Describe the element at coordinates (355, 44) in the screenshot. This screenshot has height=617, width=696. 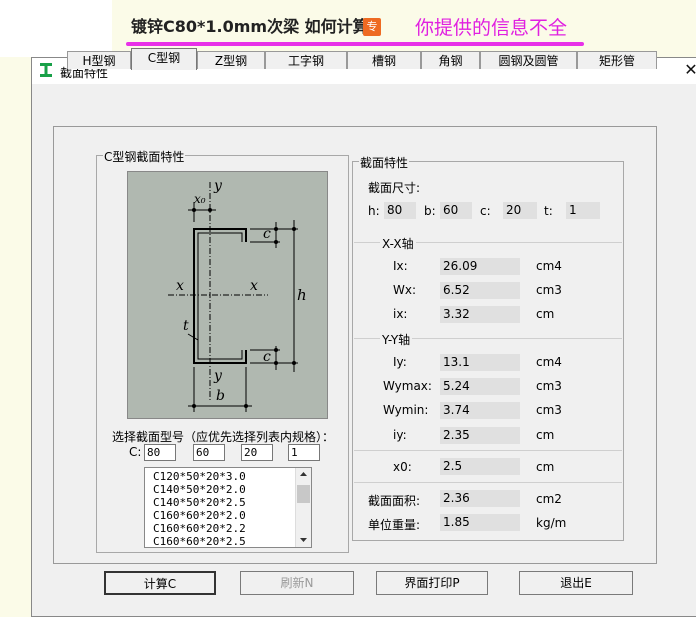
I see `answer-underline` at that location.